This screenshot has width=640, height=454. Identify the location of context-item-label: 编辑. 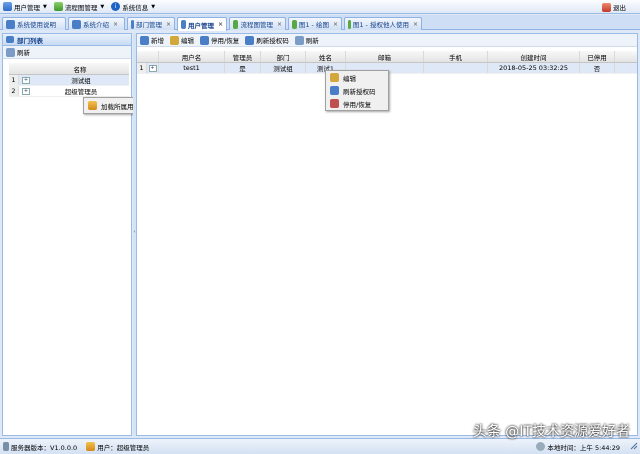
(349, 78).